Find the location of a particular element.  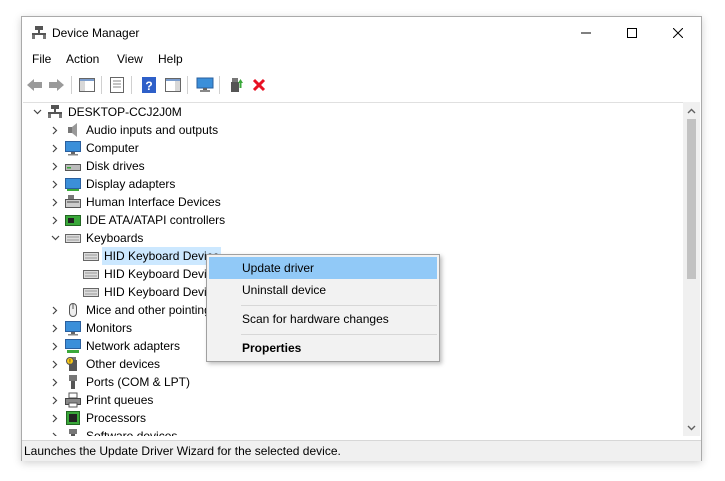

tree-item-label: Ports (COM & LPT) is located at coordinates (138, 382).